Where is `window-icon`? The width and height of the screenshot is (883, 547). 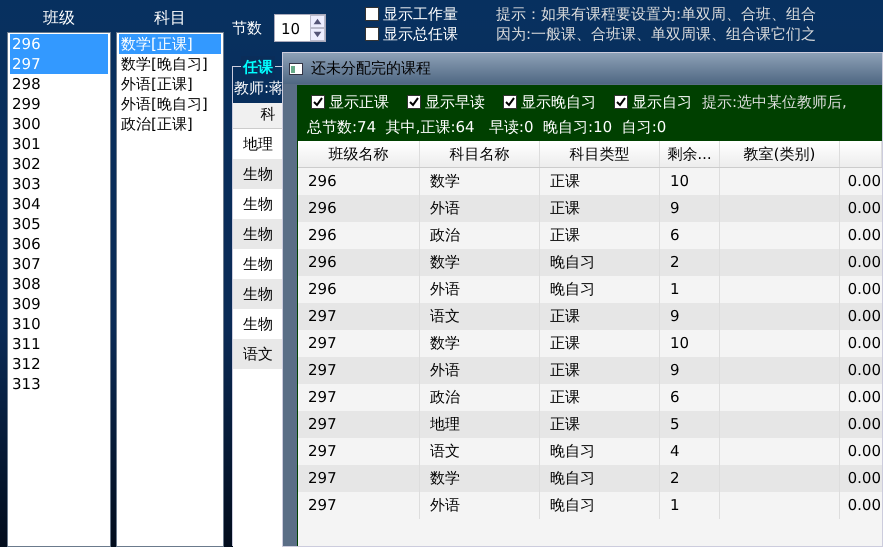 window-icon is located at coordinates (296, 68).